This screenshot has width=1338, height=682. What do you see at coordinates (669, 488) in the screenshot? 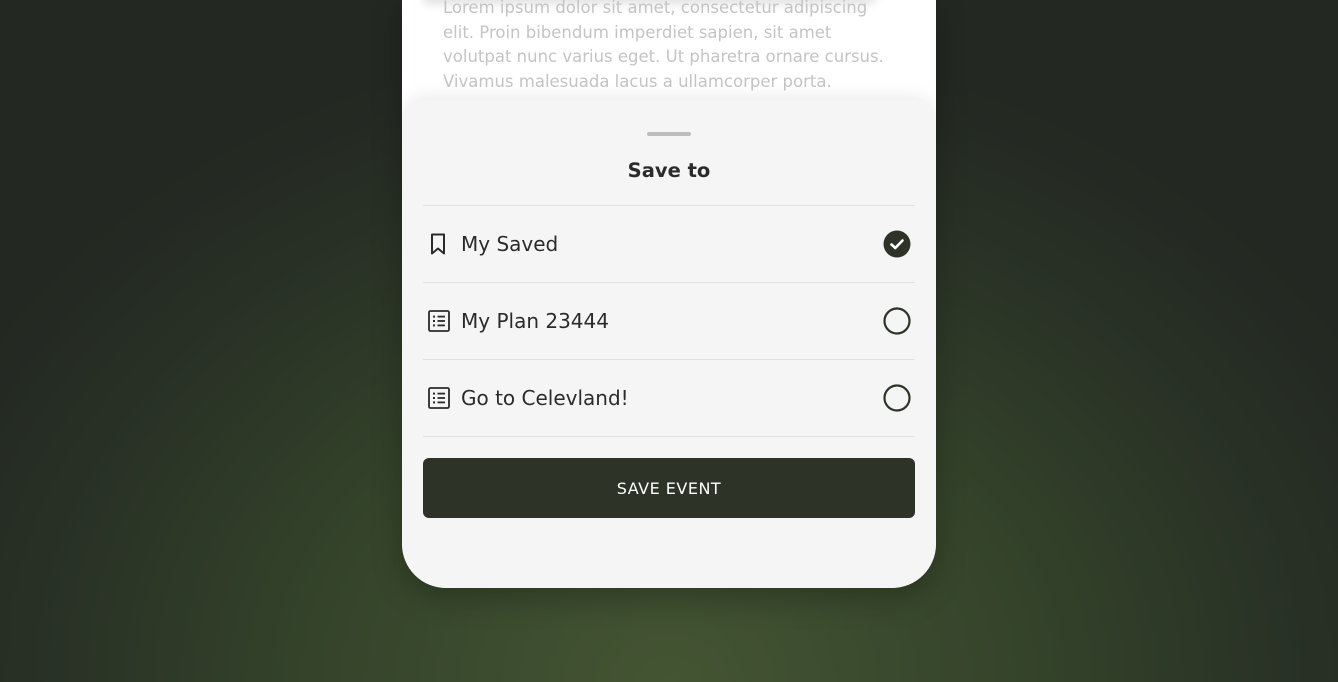
I see `save-event-button: SAVE EVENT` at bounding box center [669, 488].